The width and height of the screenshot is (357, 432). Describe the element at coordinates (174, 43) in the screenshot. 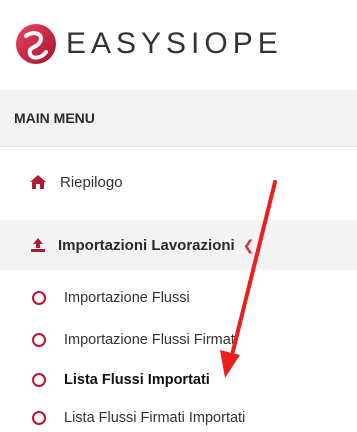

I see `brand-name: EASYSIOPE` at that location.